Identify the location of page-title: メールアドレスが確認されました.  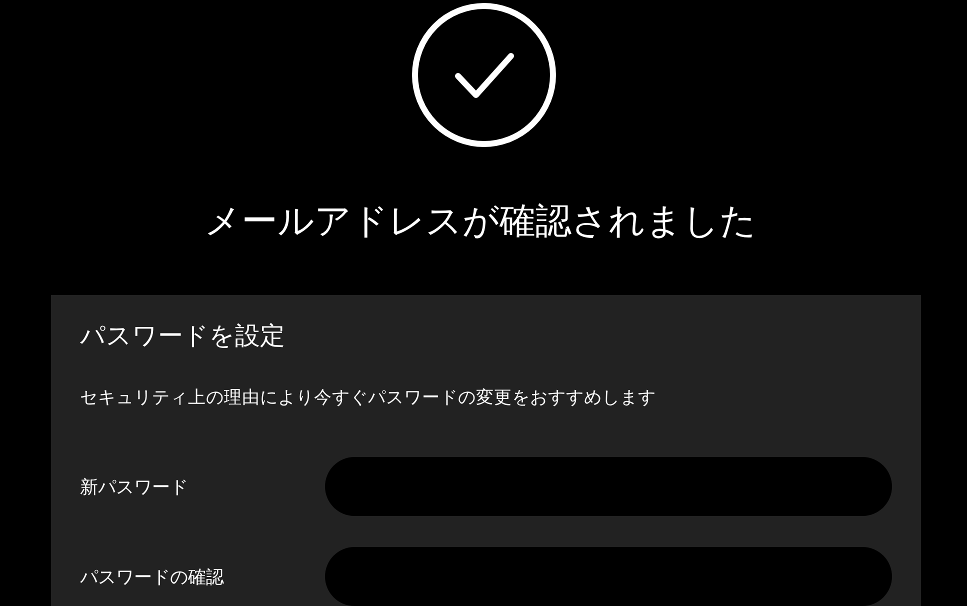
(480, 222).